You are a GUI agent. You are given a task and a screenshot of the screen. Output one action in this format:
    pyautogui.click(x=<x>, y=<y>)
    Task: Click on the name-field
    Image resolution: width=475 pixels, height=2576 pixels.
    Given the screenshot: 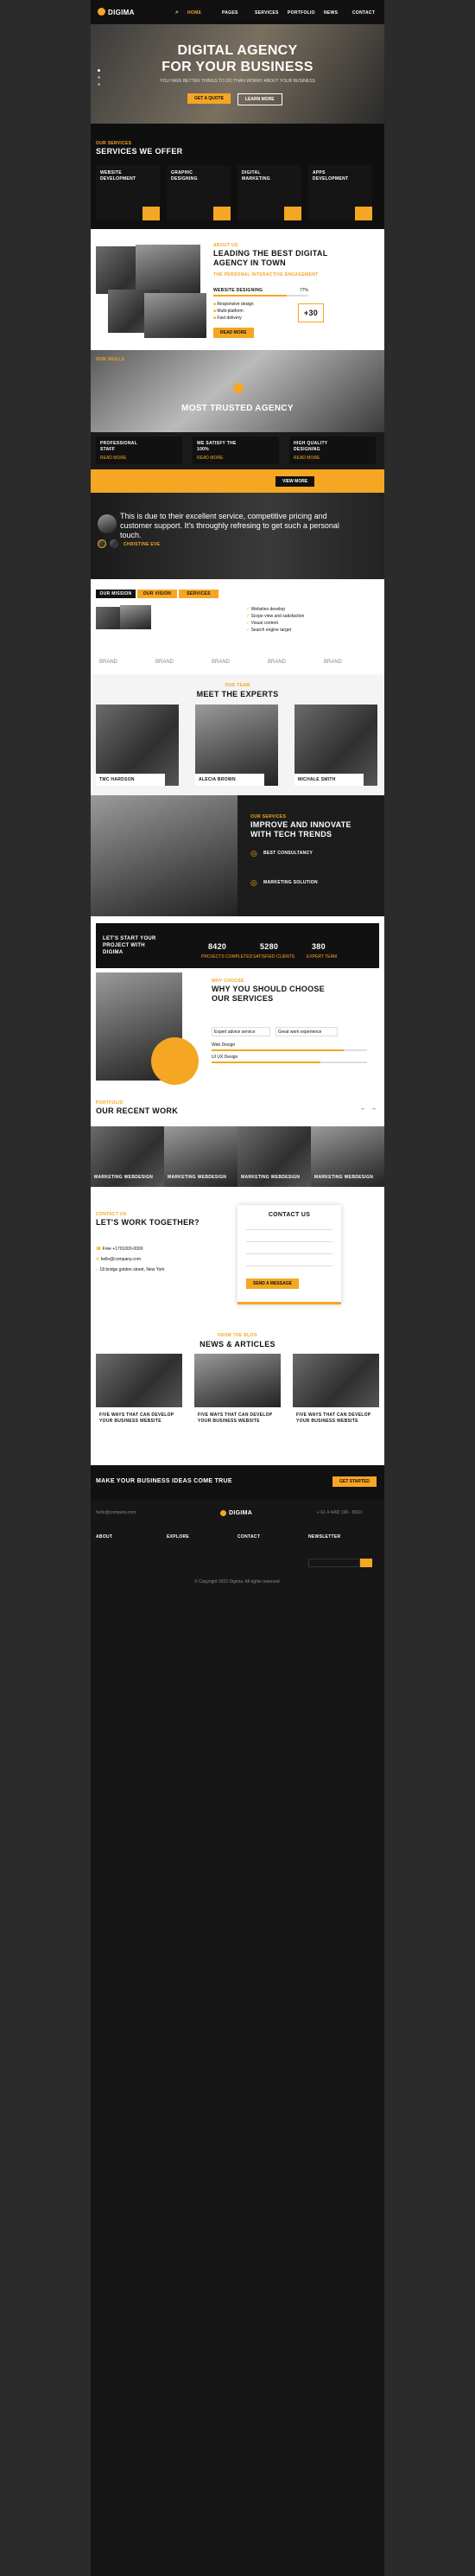 What is the action you would take?
    pyautogui.click(x=289, y=1229)
    